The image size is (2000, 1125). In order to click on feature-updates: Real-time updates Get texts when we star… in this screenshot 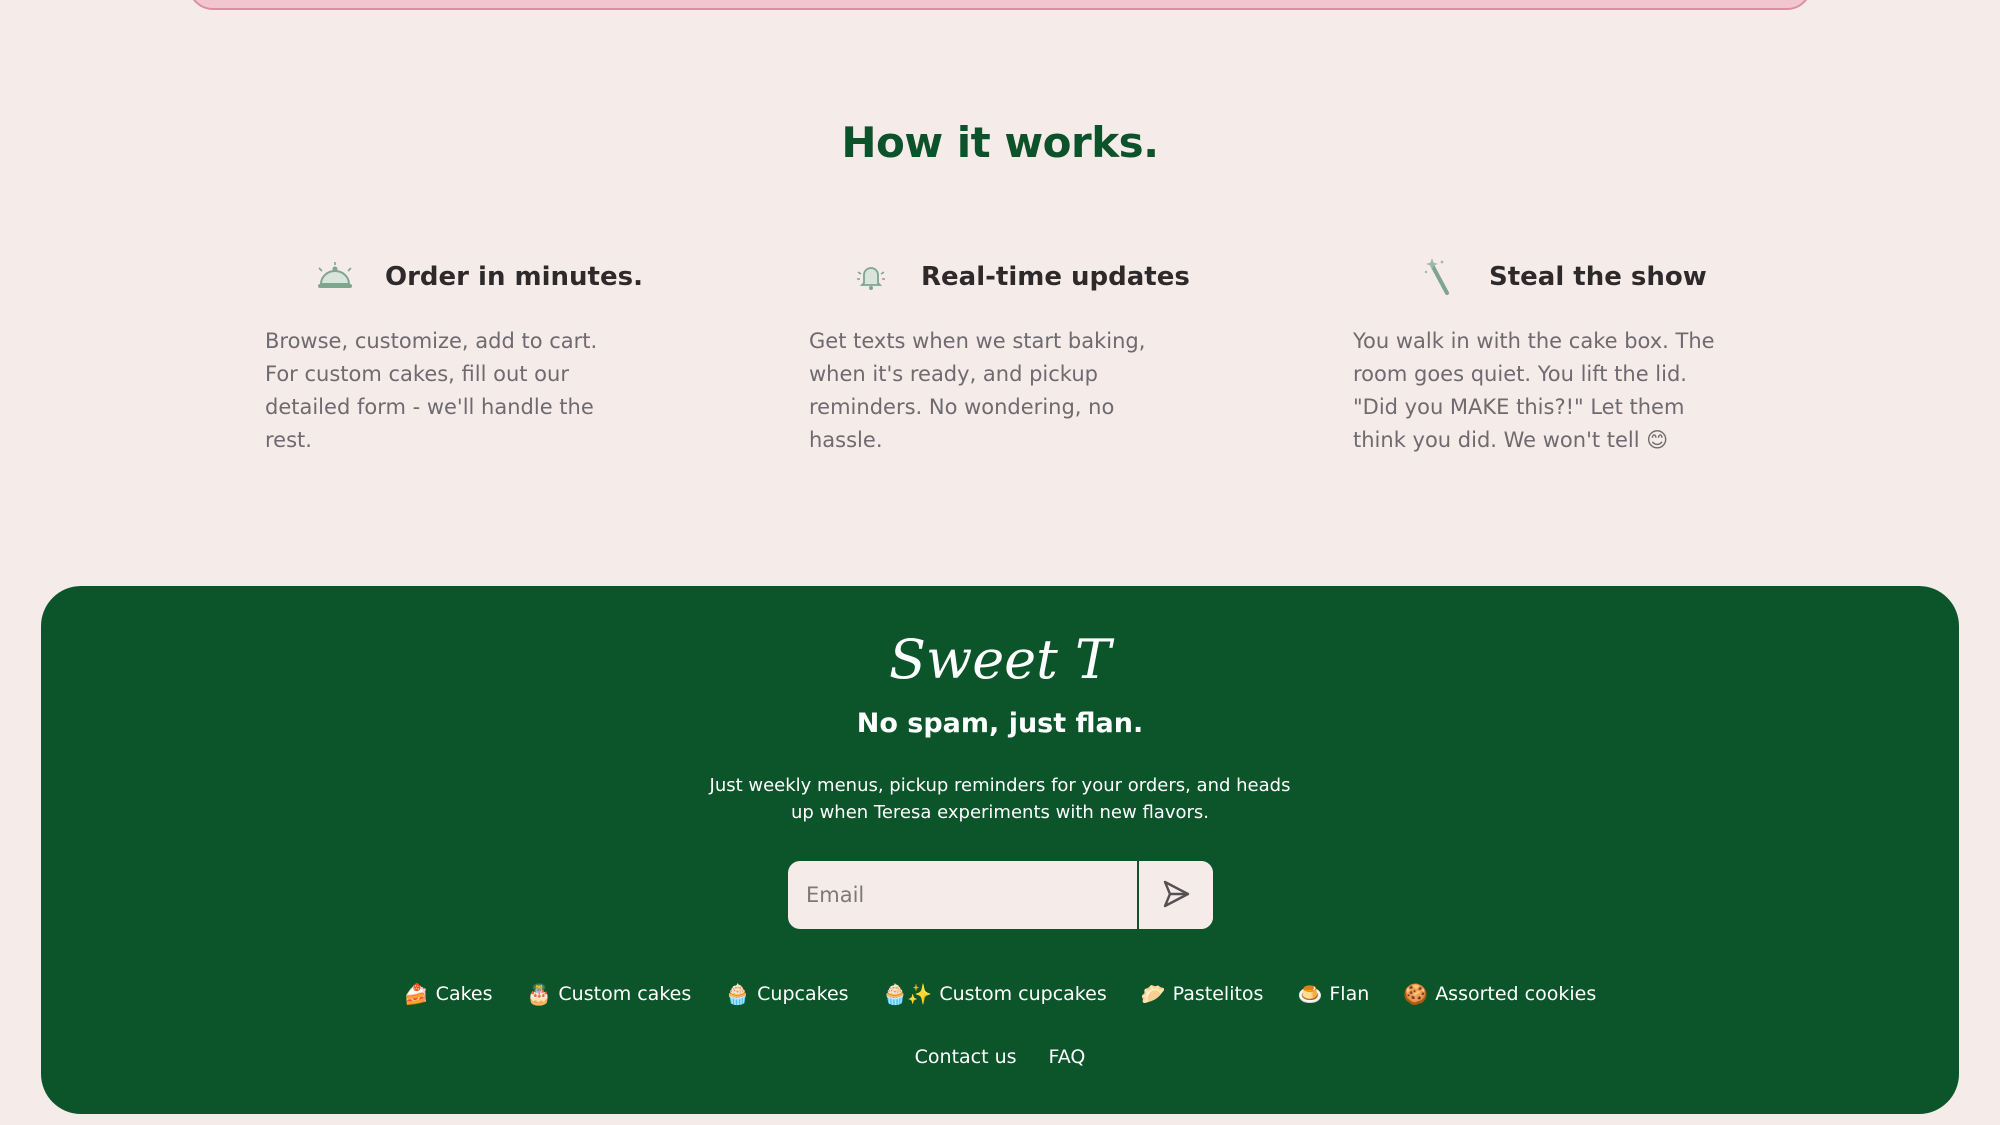, I will do `click(999, 356)`.